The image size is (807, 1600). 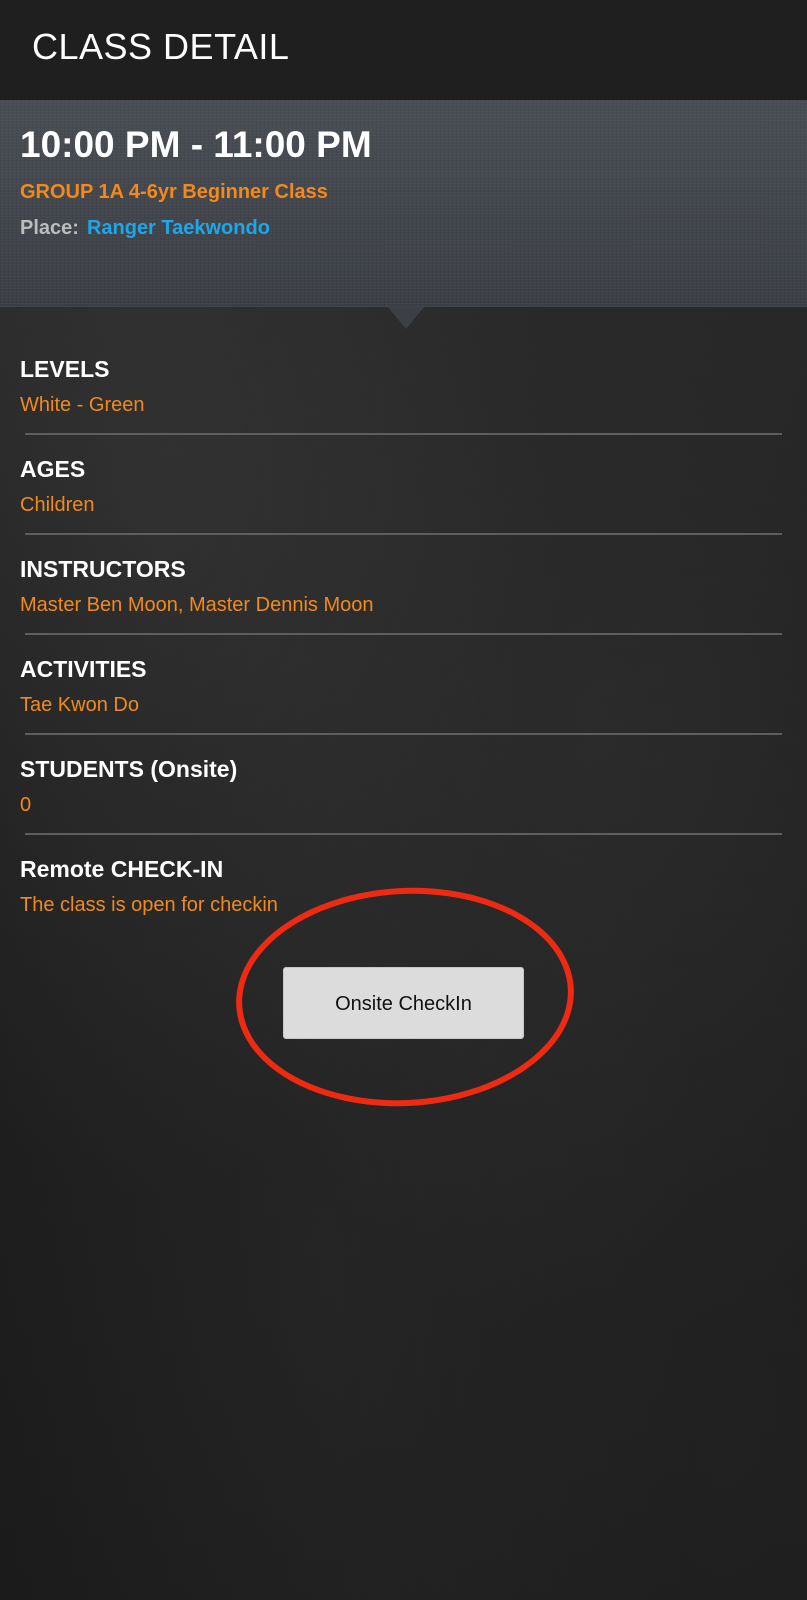 I want to click on levels-value: White - Green, so click(x=82, y=405).